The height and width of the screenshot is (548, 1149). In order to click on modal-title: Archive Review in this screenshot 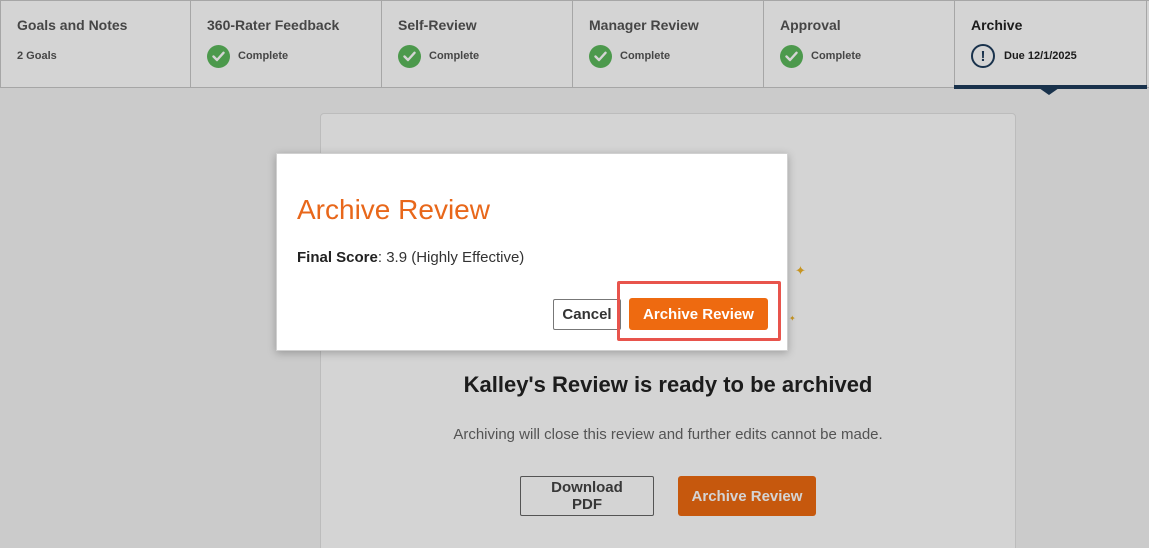, I will do `click(393, 209)`.